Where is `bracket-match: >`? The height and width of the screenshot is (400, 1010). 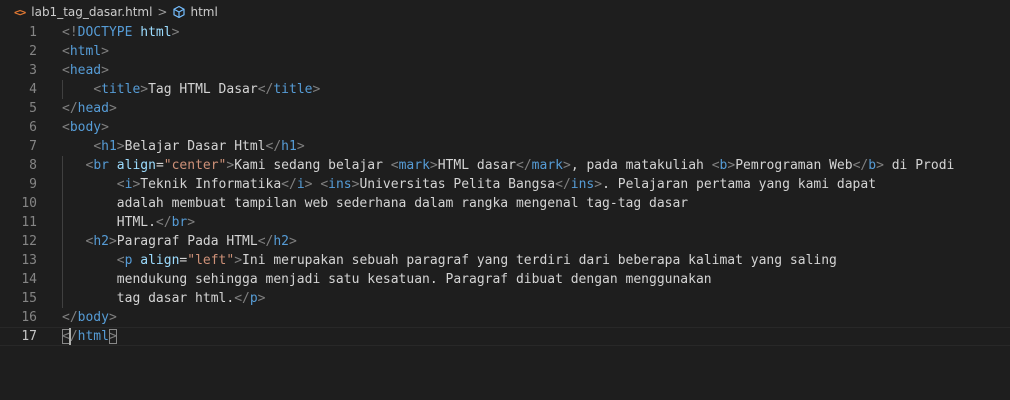 bracket-match: > is located at coordinates (112, 336).